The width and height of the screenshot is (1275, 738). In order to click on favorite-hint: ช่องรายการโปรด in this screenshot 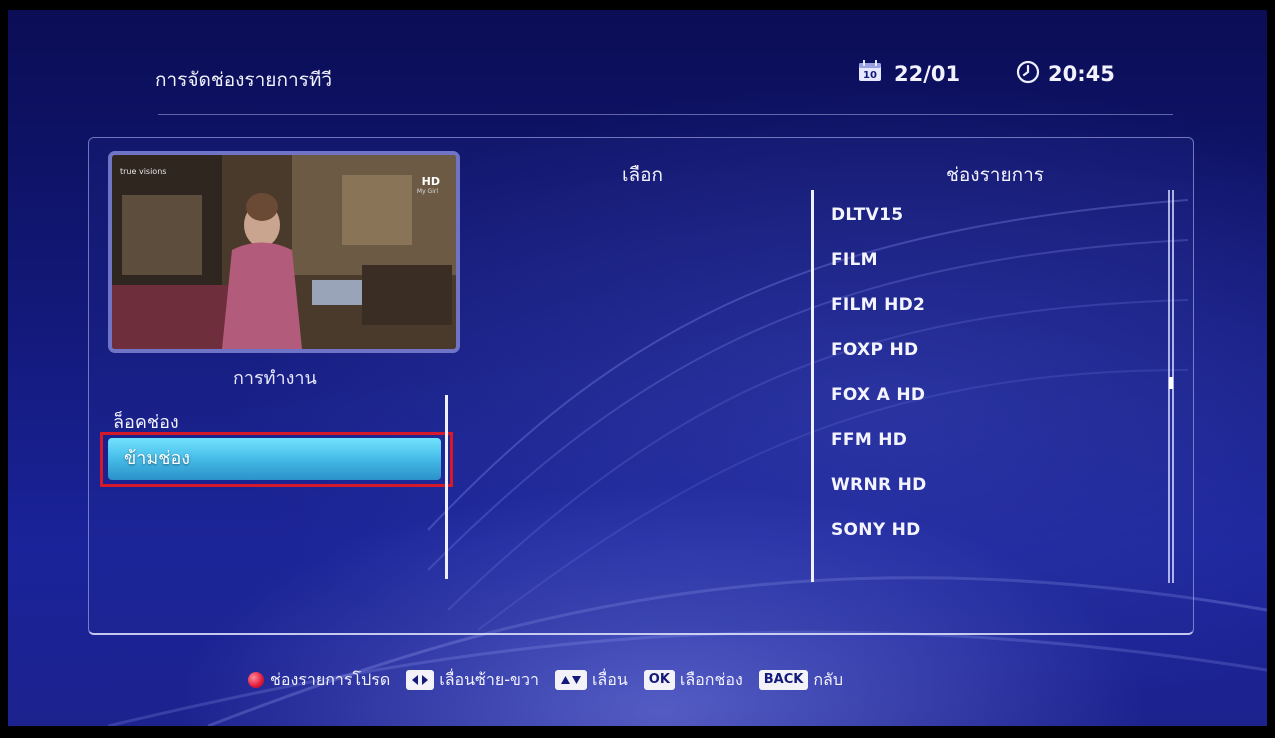, I will do `click(330, 679)`.